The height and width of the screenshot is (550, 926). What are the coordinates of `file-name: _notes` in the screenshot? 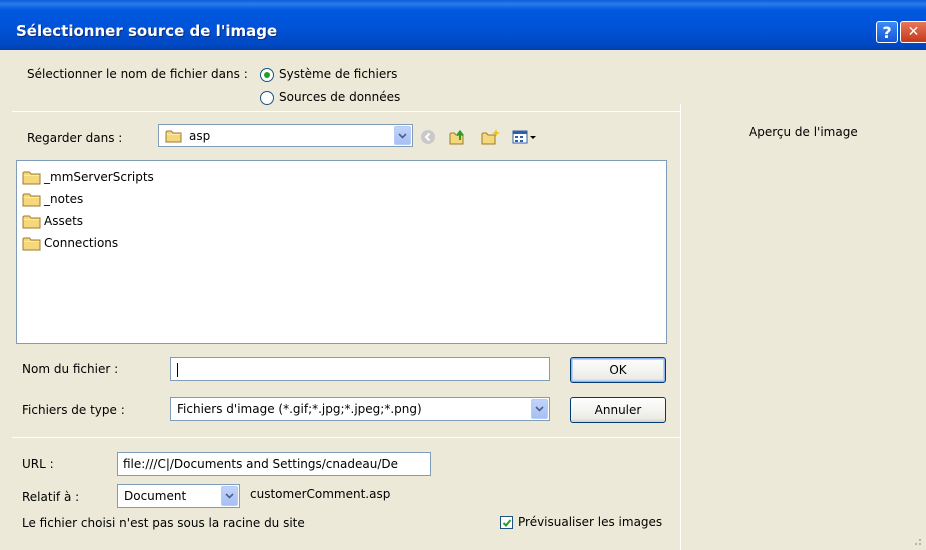 It's located at (64, 199).